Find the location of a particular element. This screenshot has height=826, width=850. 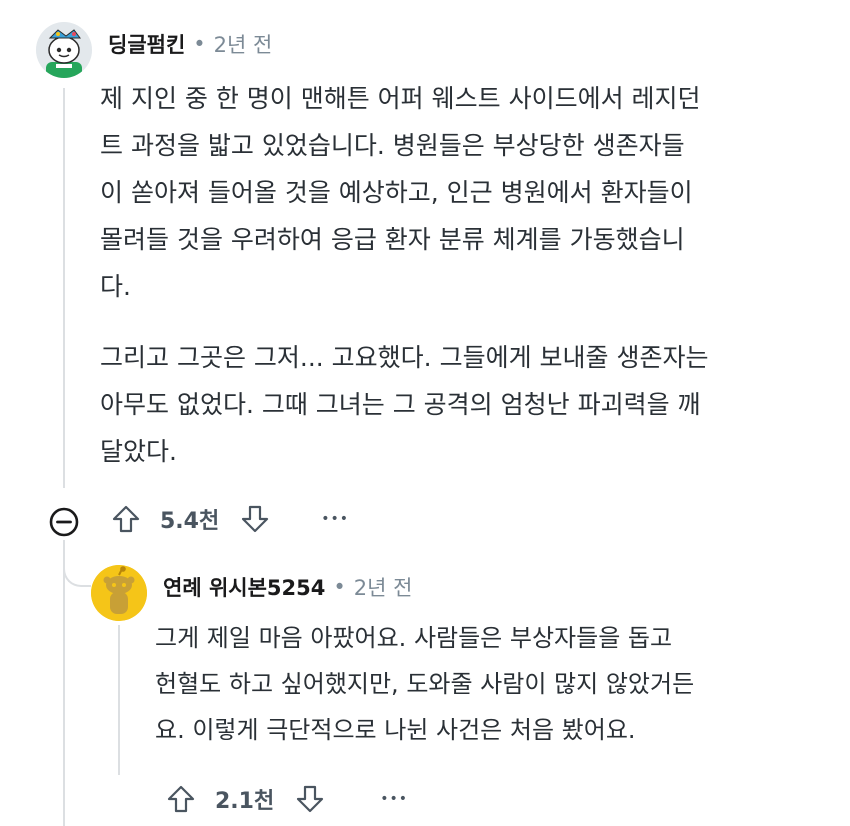

vote-count: 5.4천 is located at coordinates (190, 521).